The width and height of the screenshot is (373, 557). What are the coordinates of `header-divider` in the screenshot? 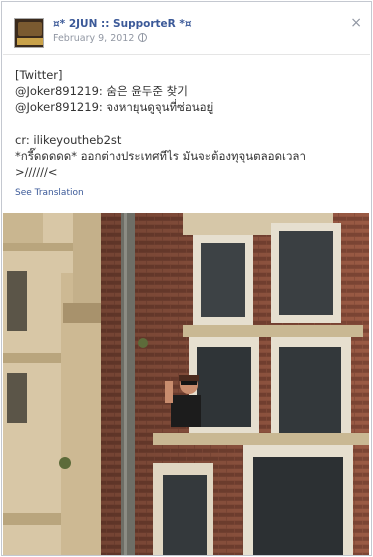 It's located at (186, 54).